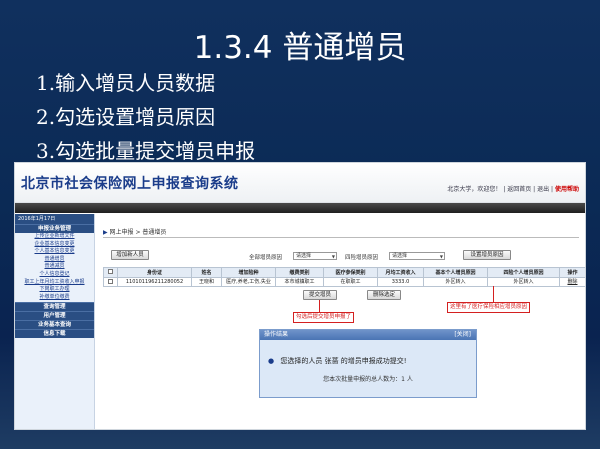 This screenshot has width=600, height=449. I want to click on breadcrumb: ▶ 网上申报 > 普通增员, so click(135, 232).